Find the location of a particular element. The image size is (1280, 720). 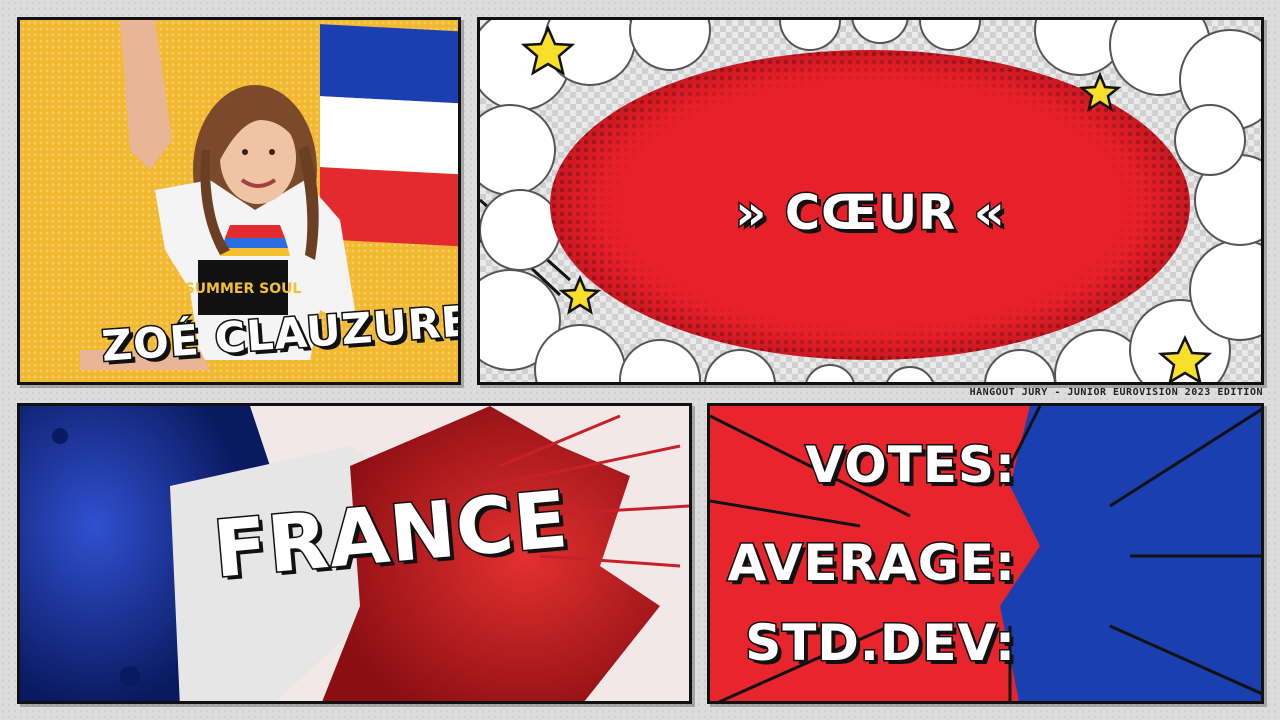

average-label: AVERAGE: is located at coordinates (871, 563).